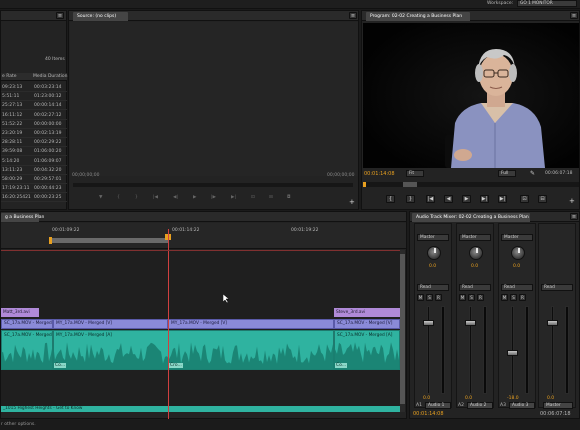 Image resolution: width=580 pixels, height=430 pixels. Describe the element at coordinates (364, 184) in the screenshot. I see `playhead-marker` at that location.